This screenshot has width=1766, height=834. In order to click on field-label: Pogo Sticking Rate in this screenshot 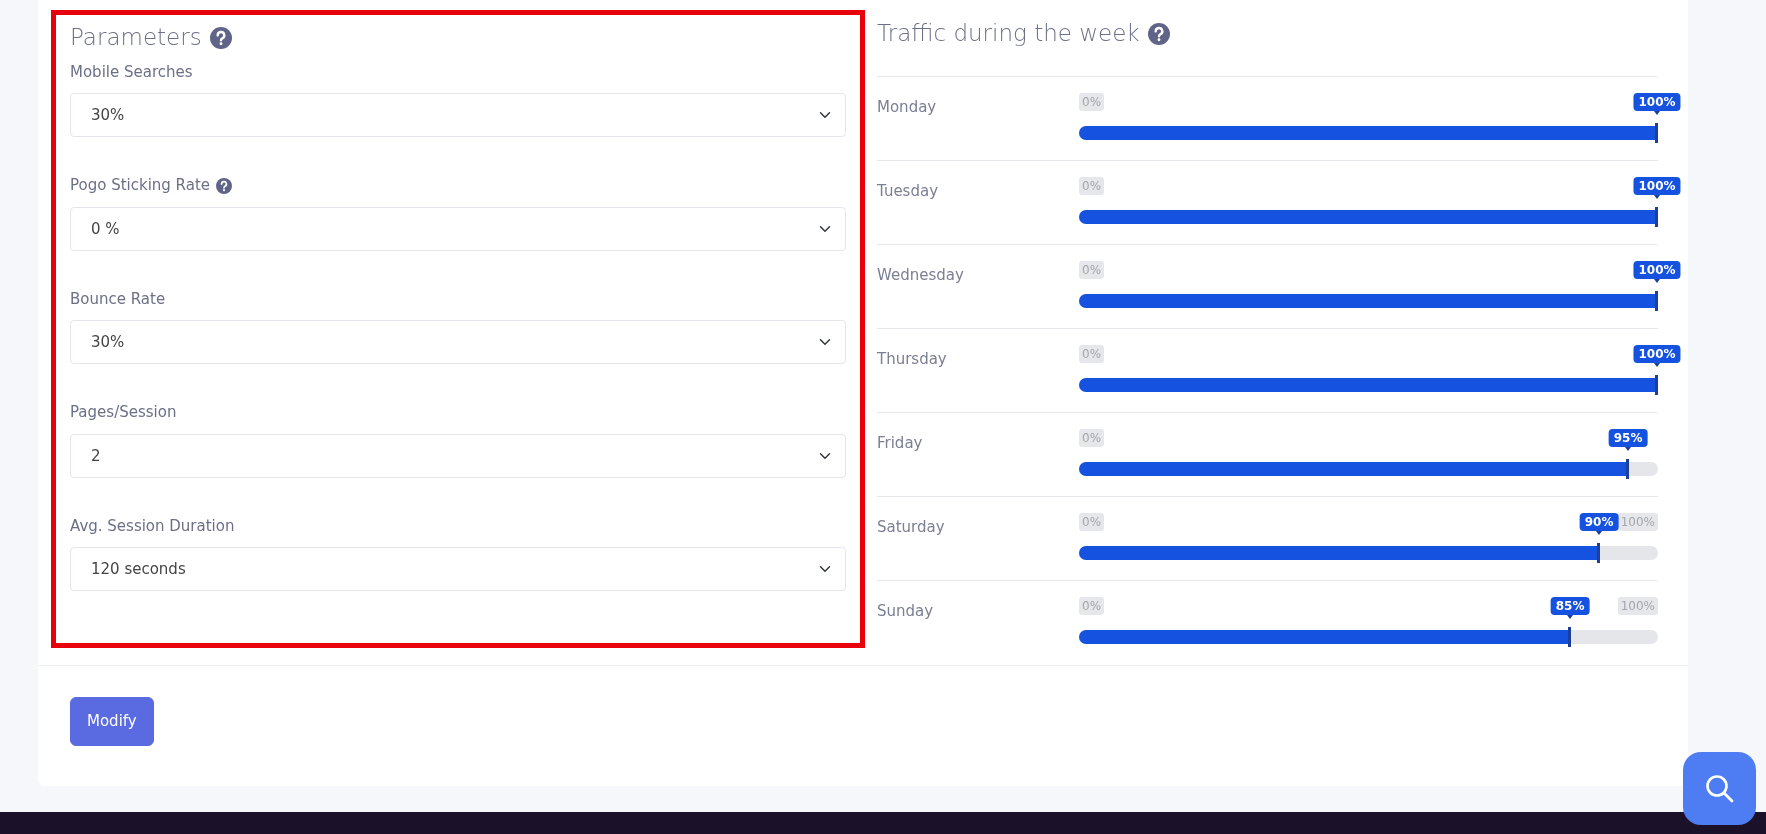, I will do `click(140, 186)`.